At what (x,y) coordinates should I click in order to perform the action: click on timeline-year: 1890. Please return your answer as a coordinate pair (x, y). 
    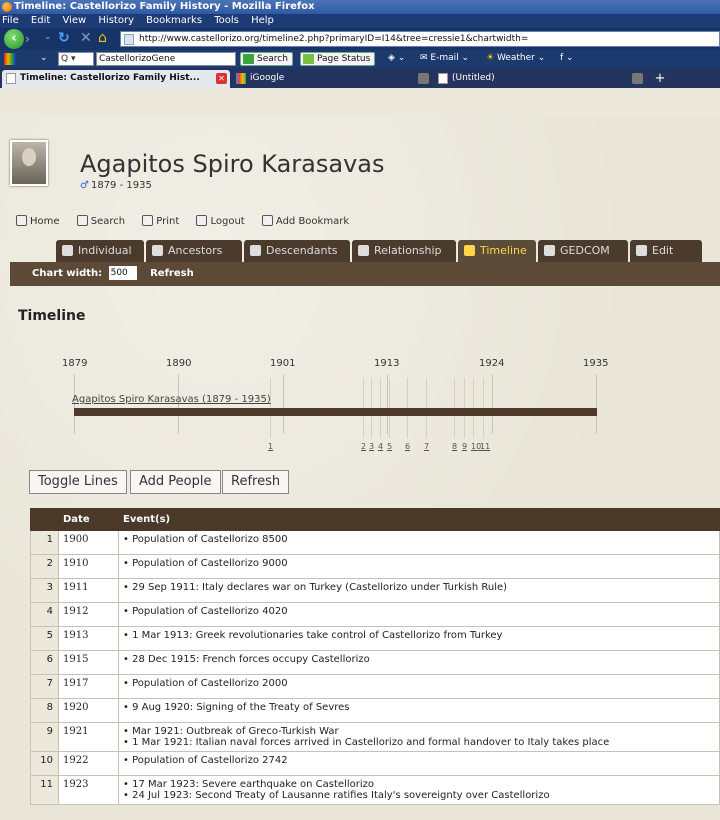
    Looking at the image, I should click on (179, 363).